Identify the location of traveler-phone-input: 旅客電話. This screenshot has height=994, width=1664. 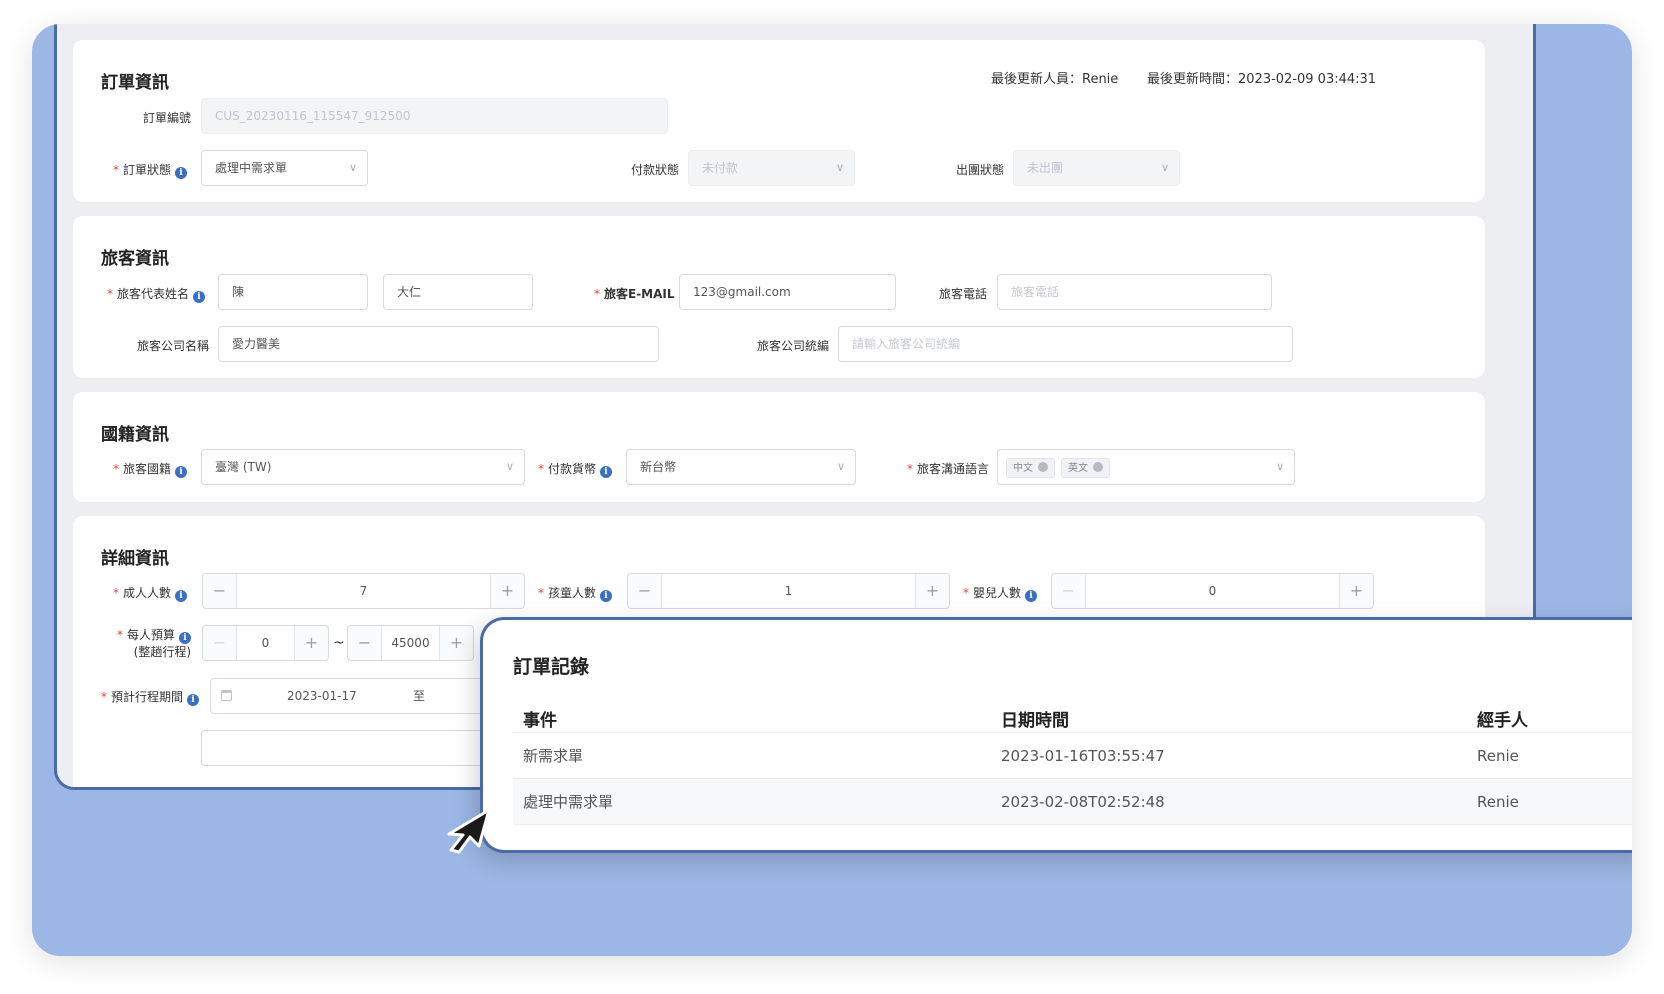
(1134, 292).